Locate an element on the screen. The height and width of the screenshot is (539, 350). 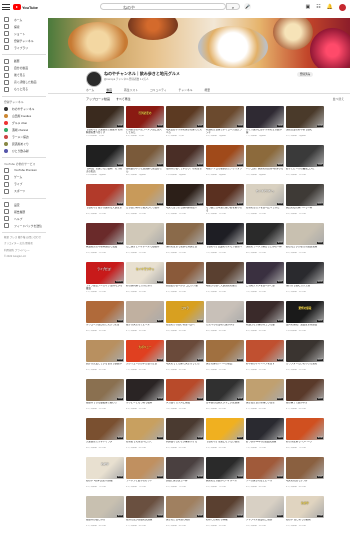
video-thumbnail: 13:09 is located at coordinates (265, 117).